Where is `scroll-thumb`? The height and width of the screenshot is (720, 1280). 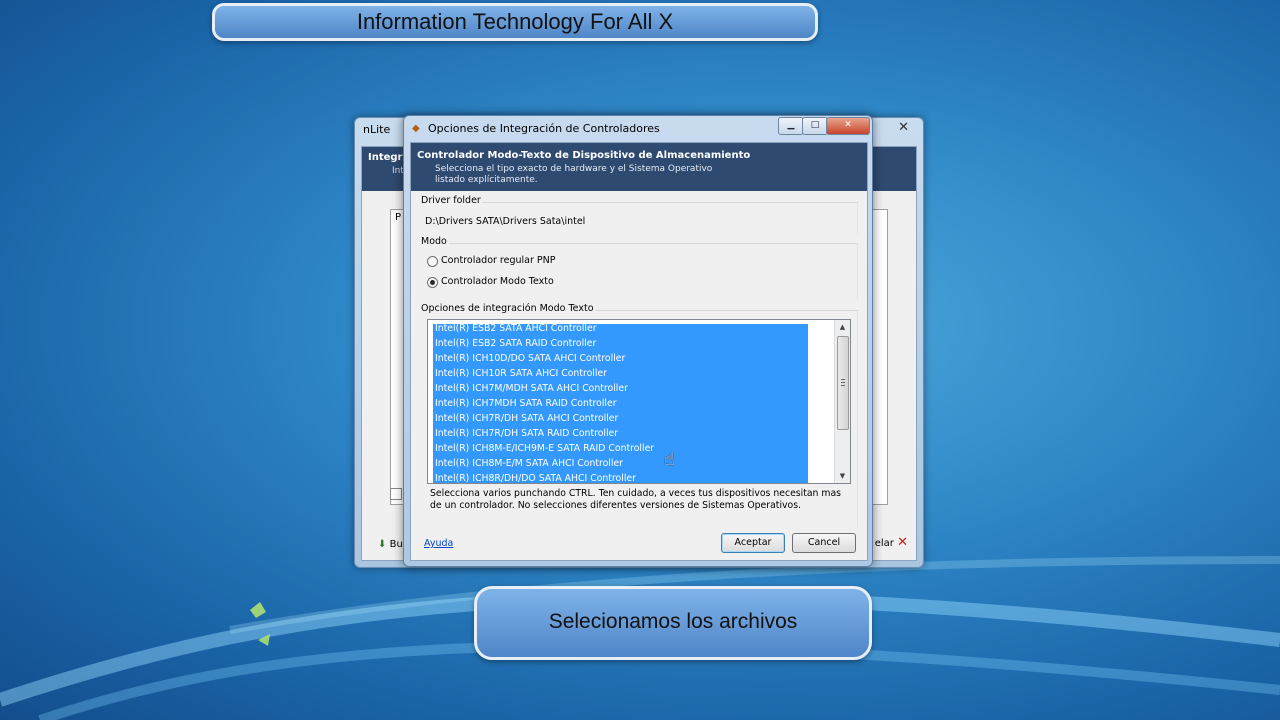 scroll-thumb is located at coordinates (843, 383).